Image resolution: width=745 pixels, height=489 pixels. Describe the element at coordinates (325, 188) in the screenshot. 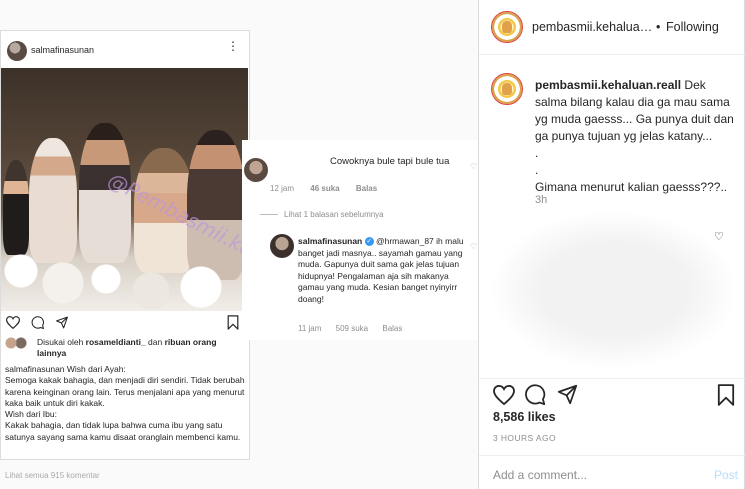

I see `comment-likes: 46 suka` at that location.